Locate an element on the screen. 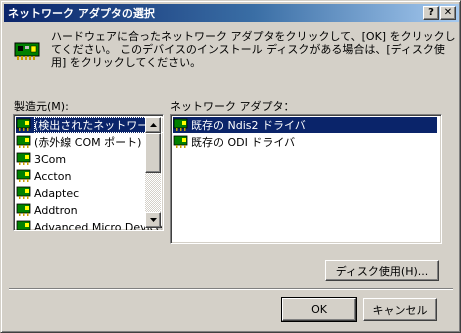 The image size is (461, 333). ok-button: OK is located at coordinates (319, 309).